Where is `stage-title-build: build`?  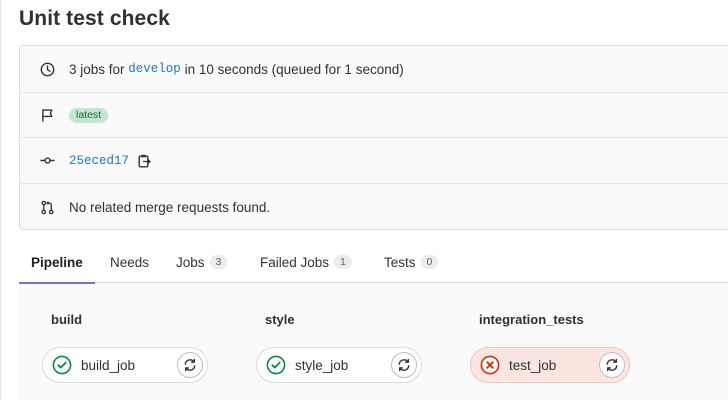
stage-title-build: build is located at coordinates (67, 319).